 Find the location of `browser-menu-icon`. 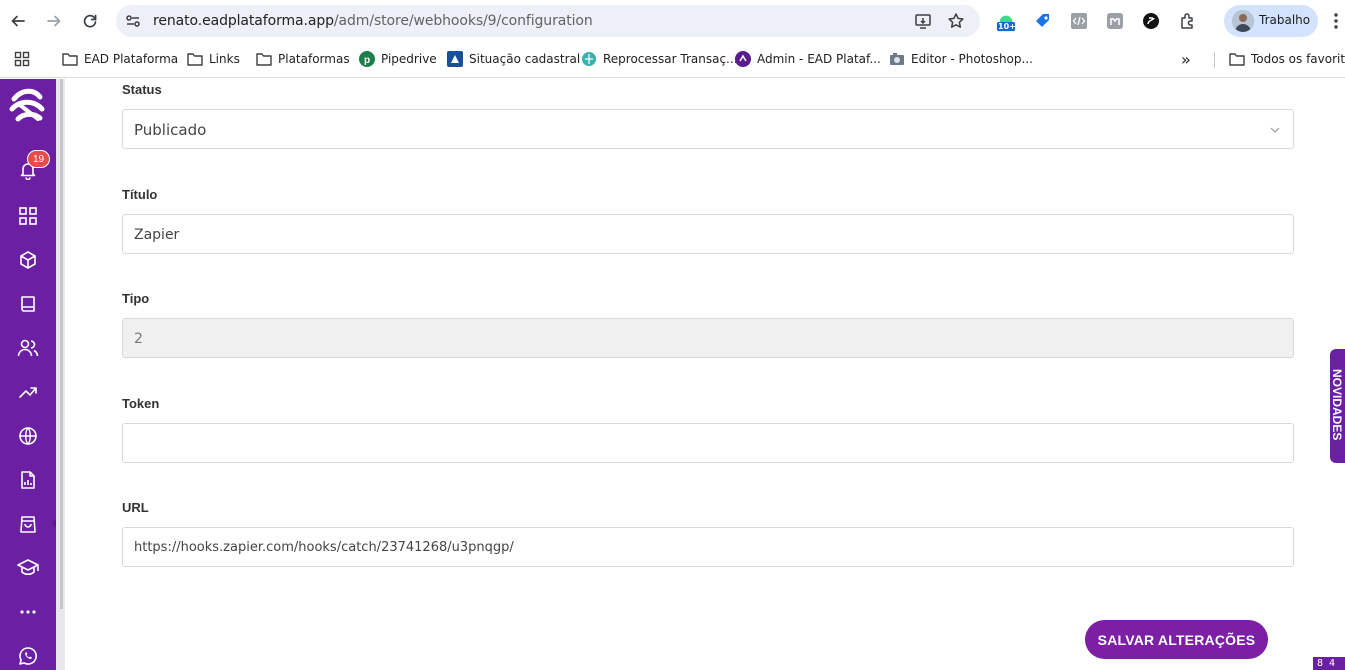

browser-menu-icon is located at coordinates (1336, 21).